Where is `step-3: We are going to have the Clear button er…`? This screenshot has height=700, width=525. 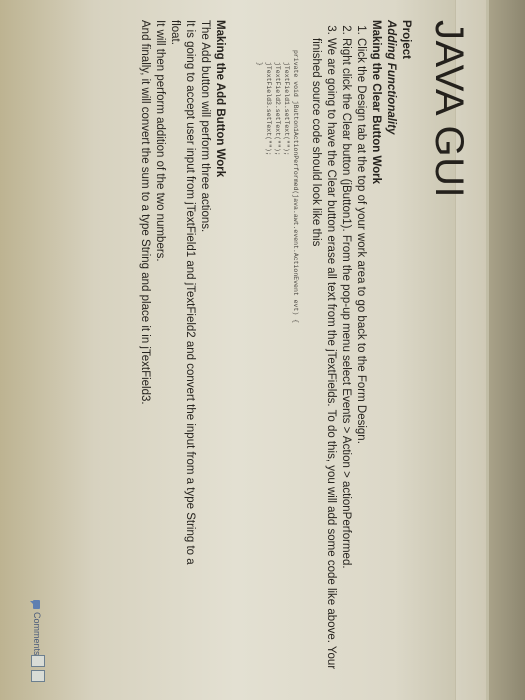
step-3: We are going to have the Clear button er… is located at coordinates (323, 354).